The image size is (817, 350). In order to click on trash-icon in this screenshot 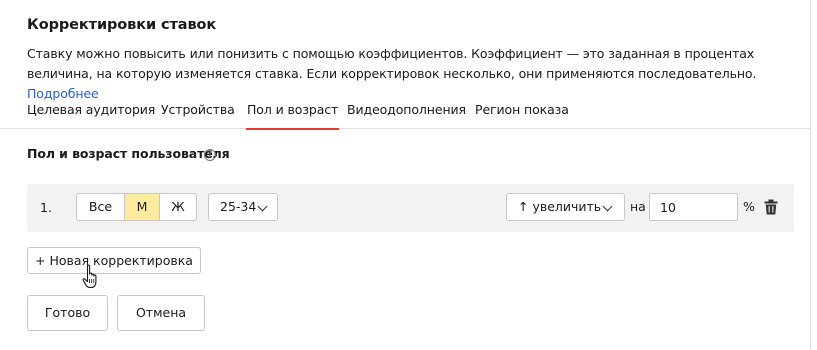, I will do `click(771, 207)`.